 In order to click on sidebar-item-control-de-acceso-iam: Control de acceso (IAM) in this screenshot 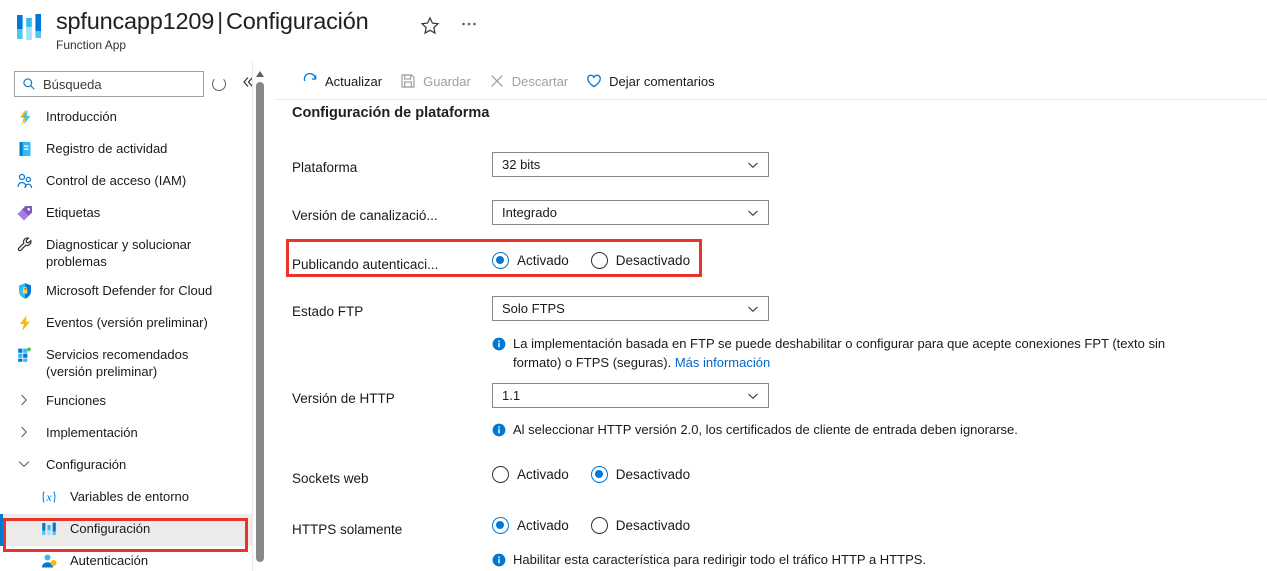, I will do `click(126, 182)`.